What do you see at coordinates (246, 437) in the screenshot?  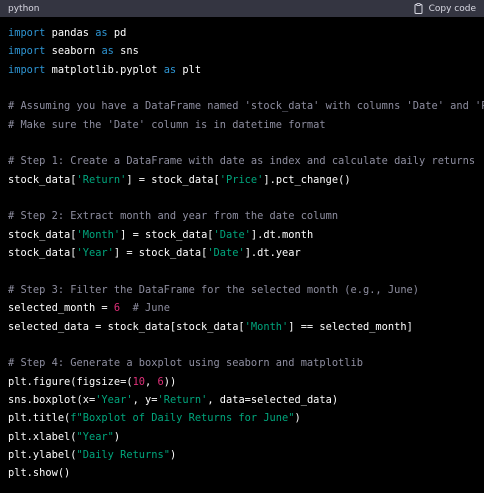 I see `code-line: plt.xlabel("Year")` at bounding box center [246, 437].